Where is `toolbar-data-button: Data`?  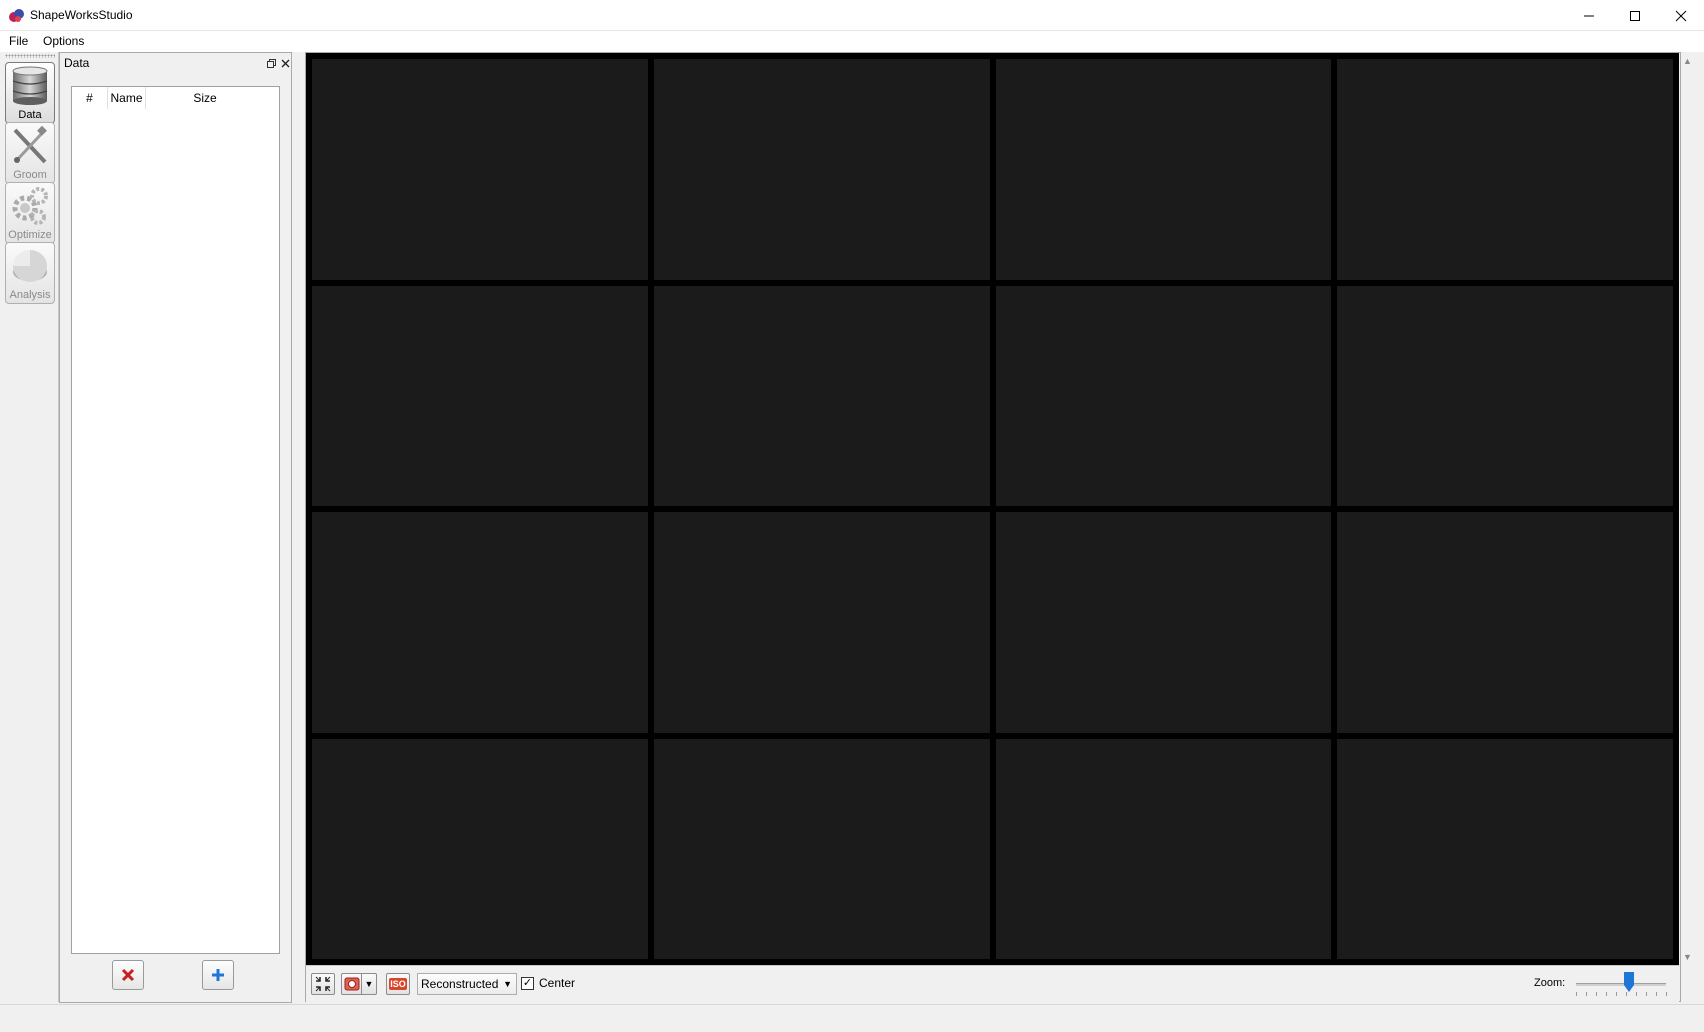
toolbar-data-button: Data is located at coordinates (30, 93).